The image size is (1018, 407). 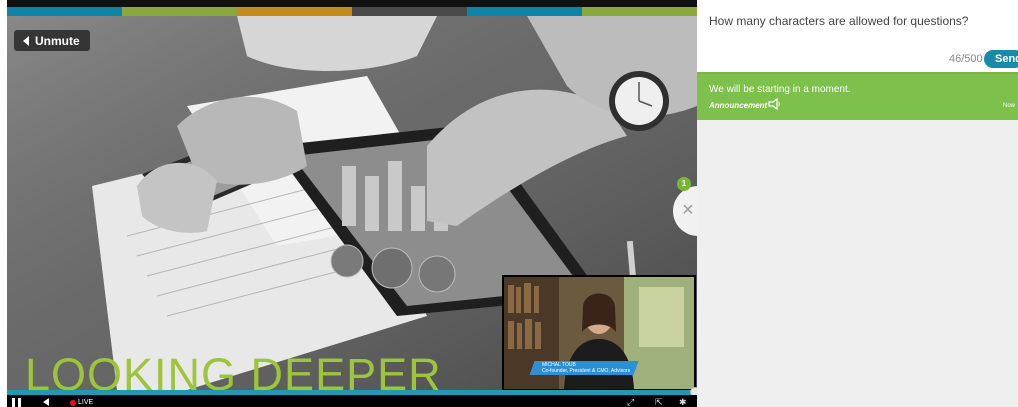 I want to click on speaker-icon, so click(x=26, y=40).